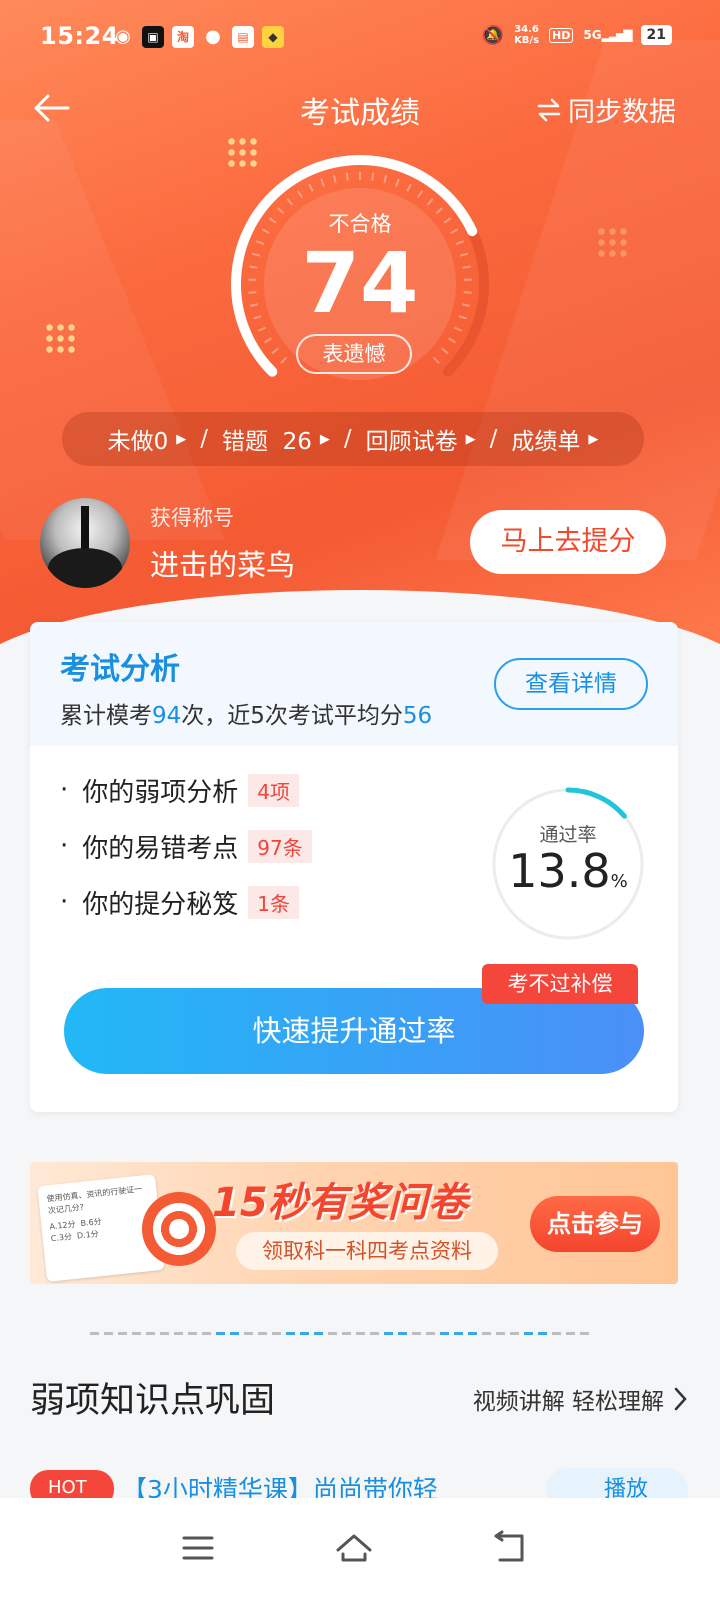 This screenshot has width=720, height=1600. What do you see at coordinates (280, 846) in the screenshot?
I see `count-badge: 97条` at bounding box center [280, 846].